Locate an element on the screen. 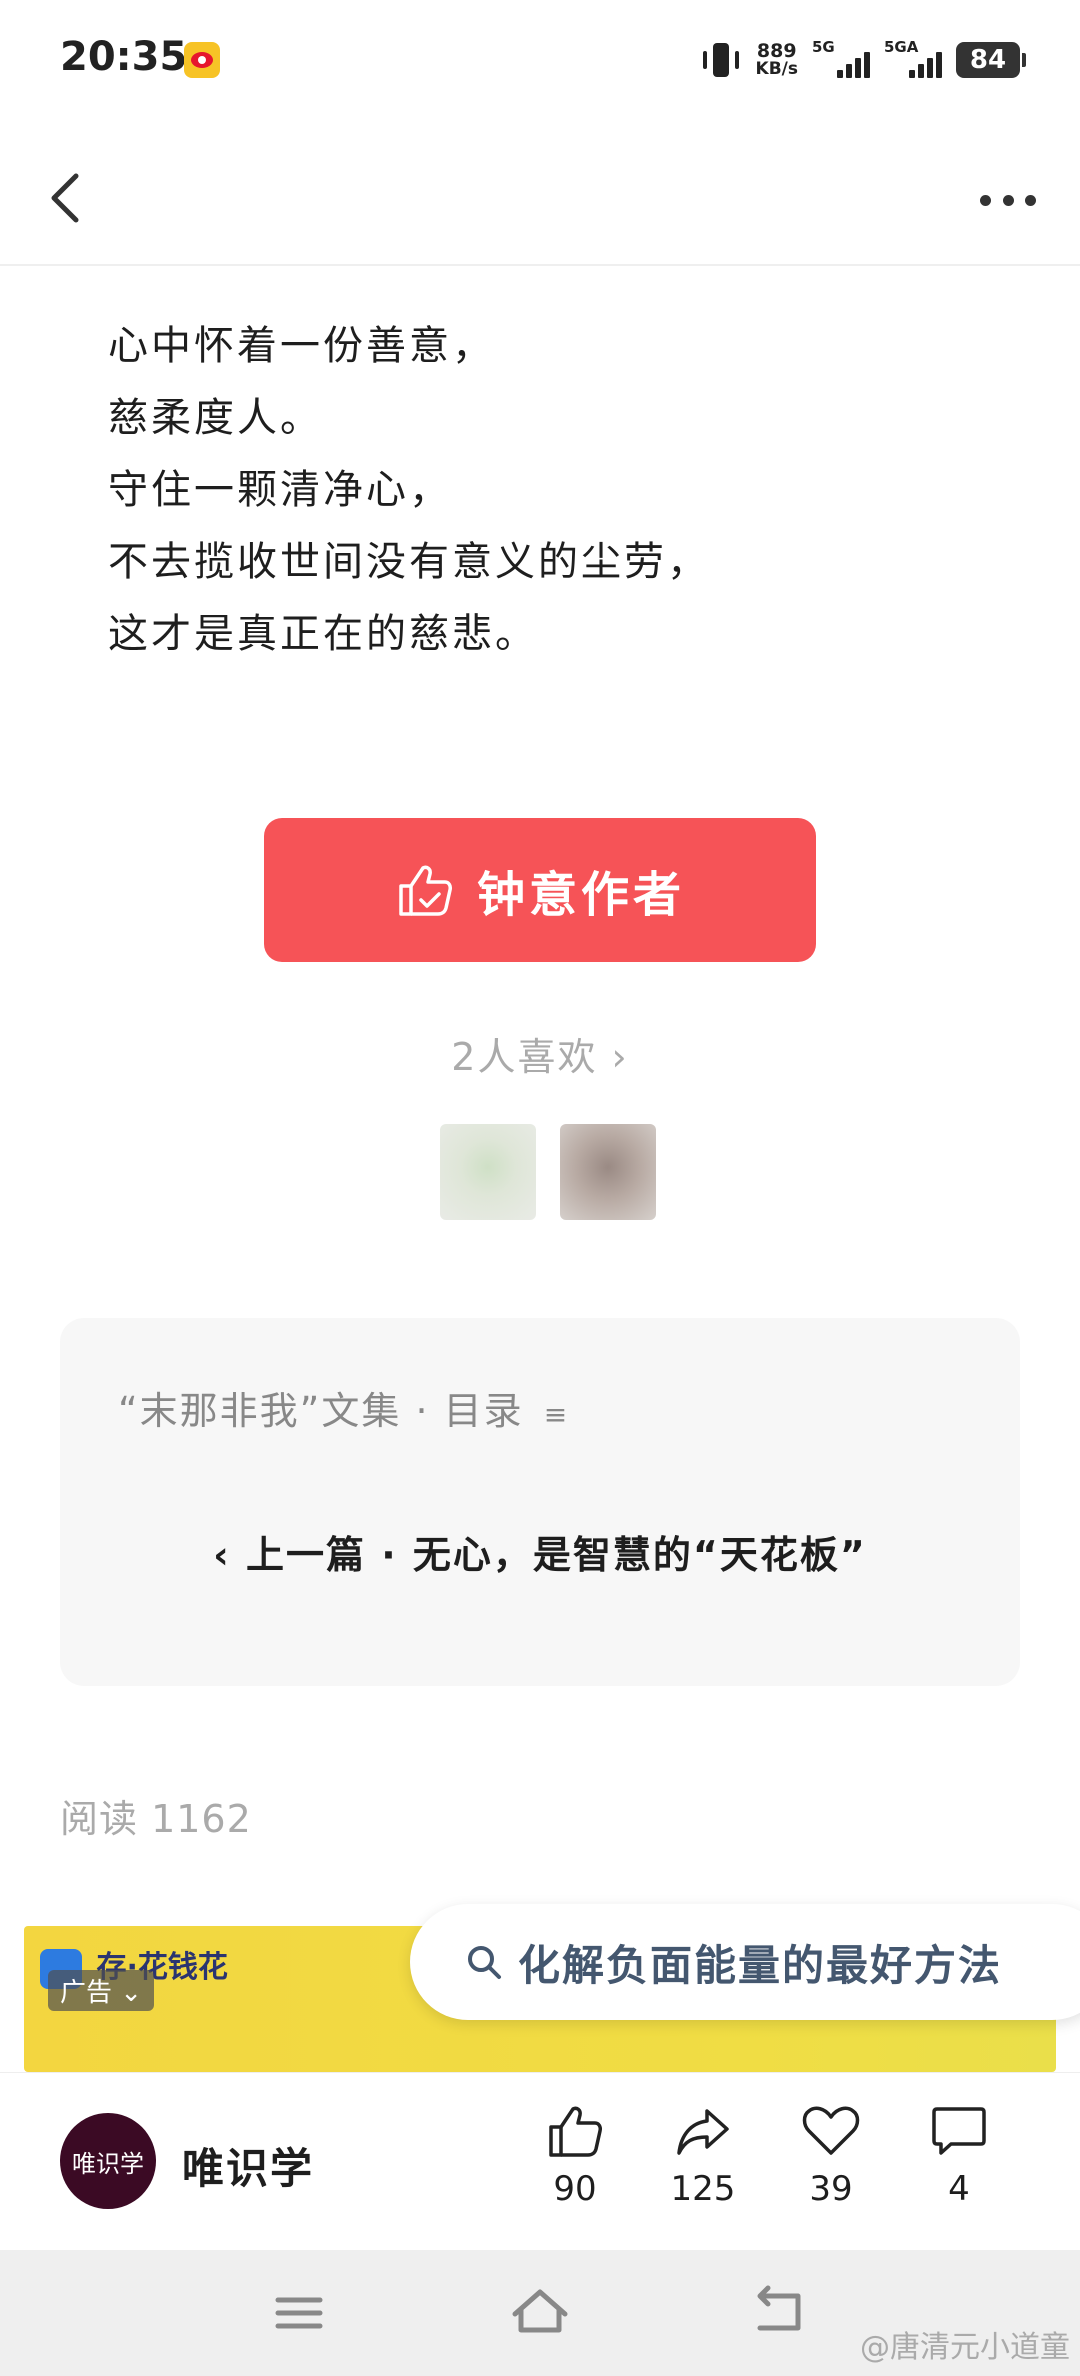 The image size is (1080, 2376). like-count: 90 is located at coordinates (575, 2189).